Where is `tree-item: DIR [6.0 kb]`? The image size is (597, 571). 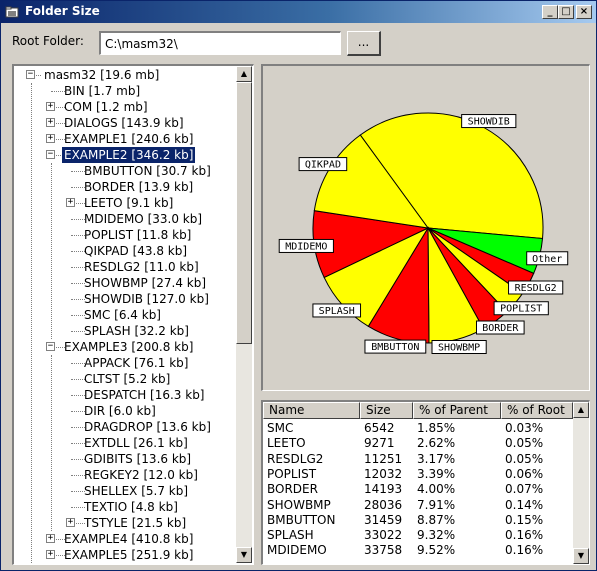
tree-item: DIR [6.0 kb] is located at coordinates (124, 411).